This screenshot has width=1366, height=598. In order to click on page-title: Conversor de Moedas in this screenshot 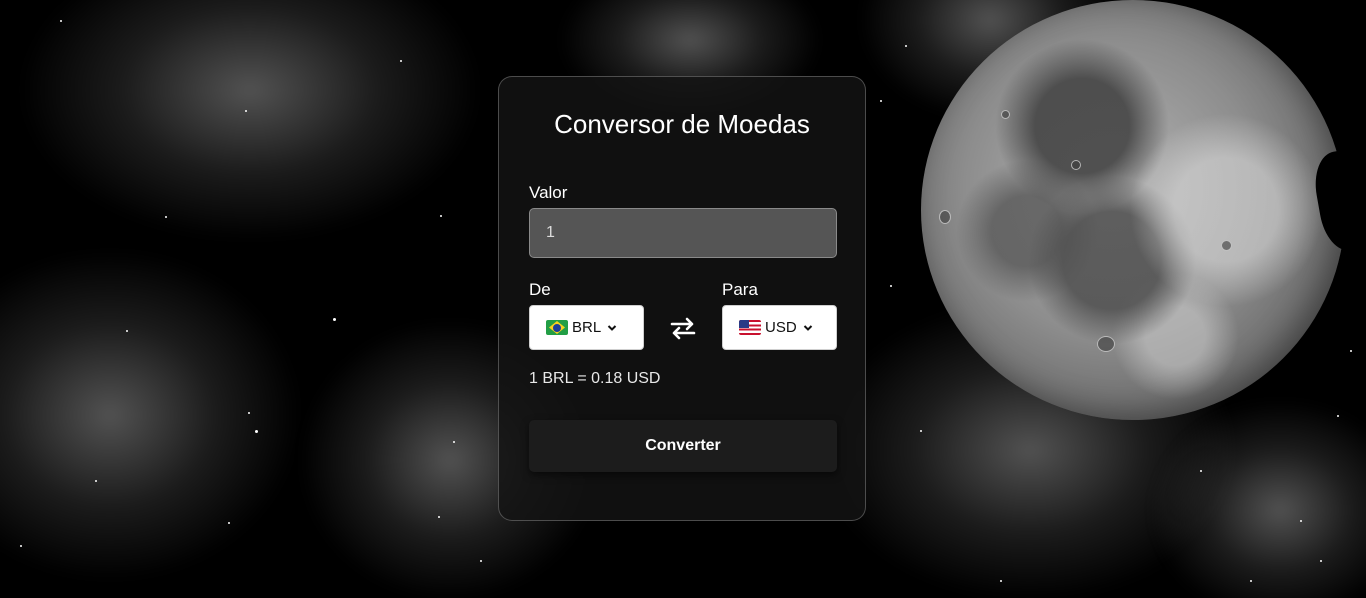, I will do `click(682, 124)`.